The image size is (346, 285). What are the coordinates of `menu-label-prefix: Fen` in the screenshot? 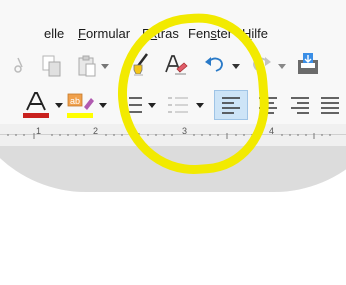 It's located at (199, 33).